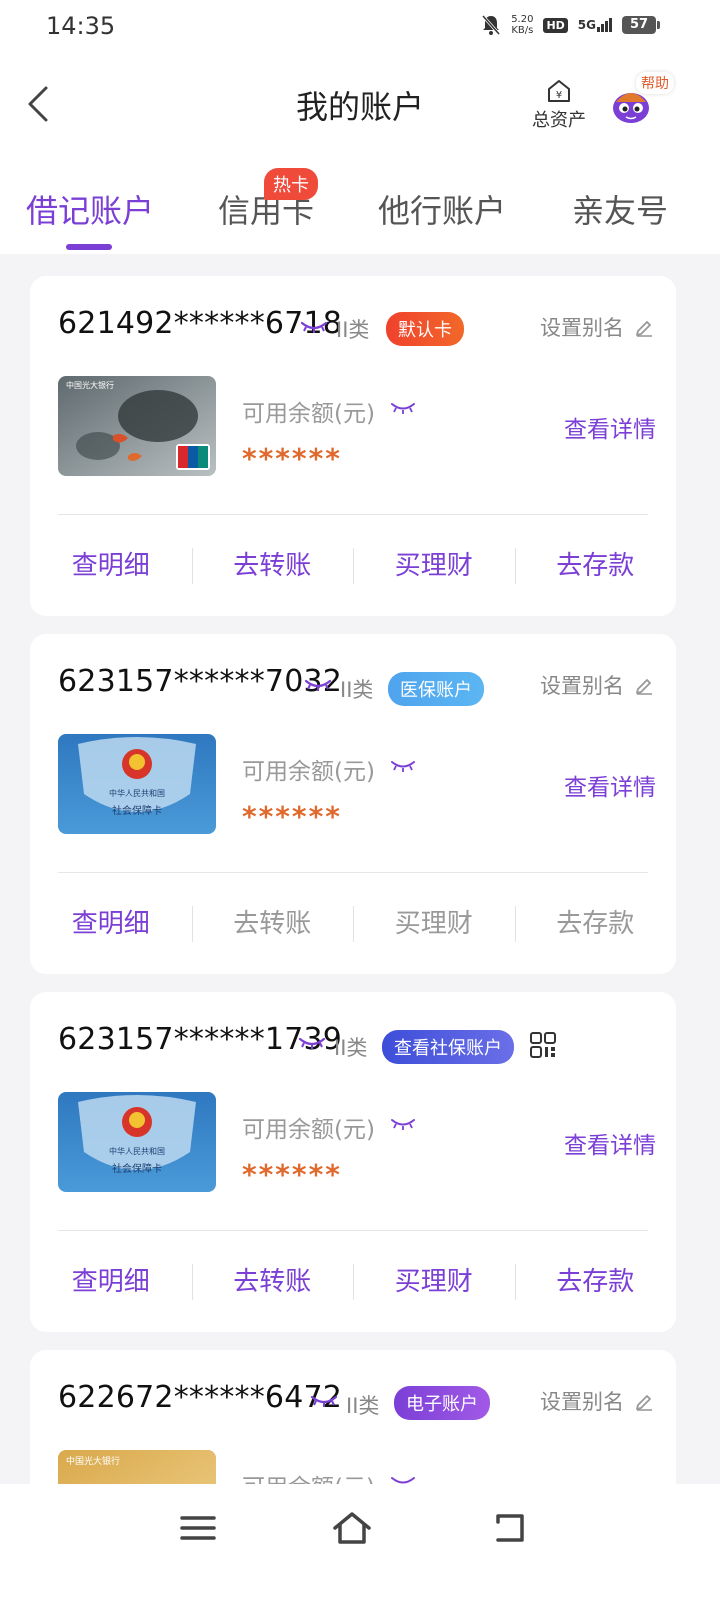  Describe the element at coordinates (436, 689) in the screenshot. I see `medical-account-tag: 医保账户` at that location.